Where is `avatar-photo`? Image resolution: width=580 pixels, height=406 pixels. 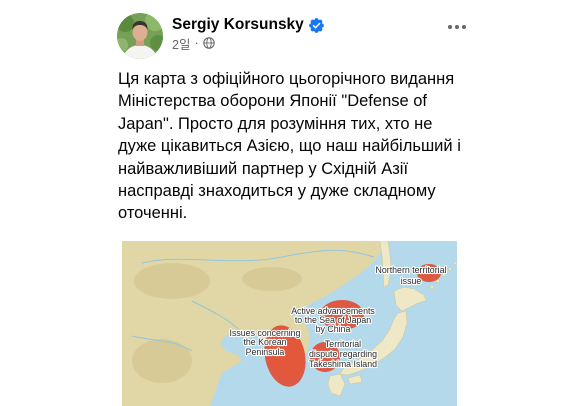 avatar-photo is located at coordinates (140, 36).